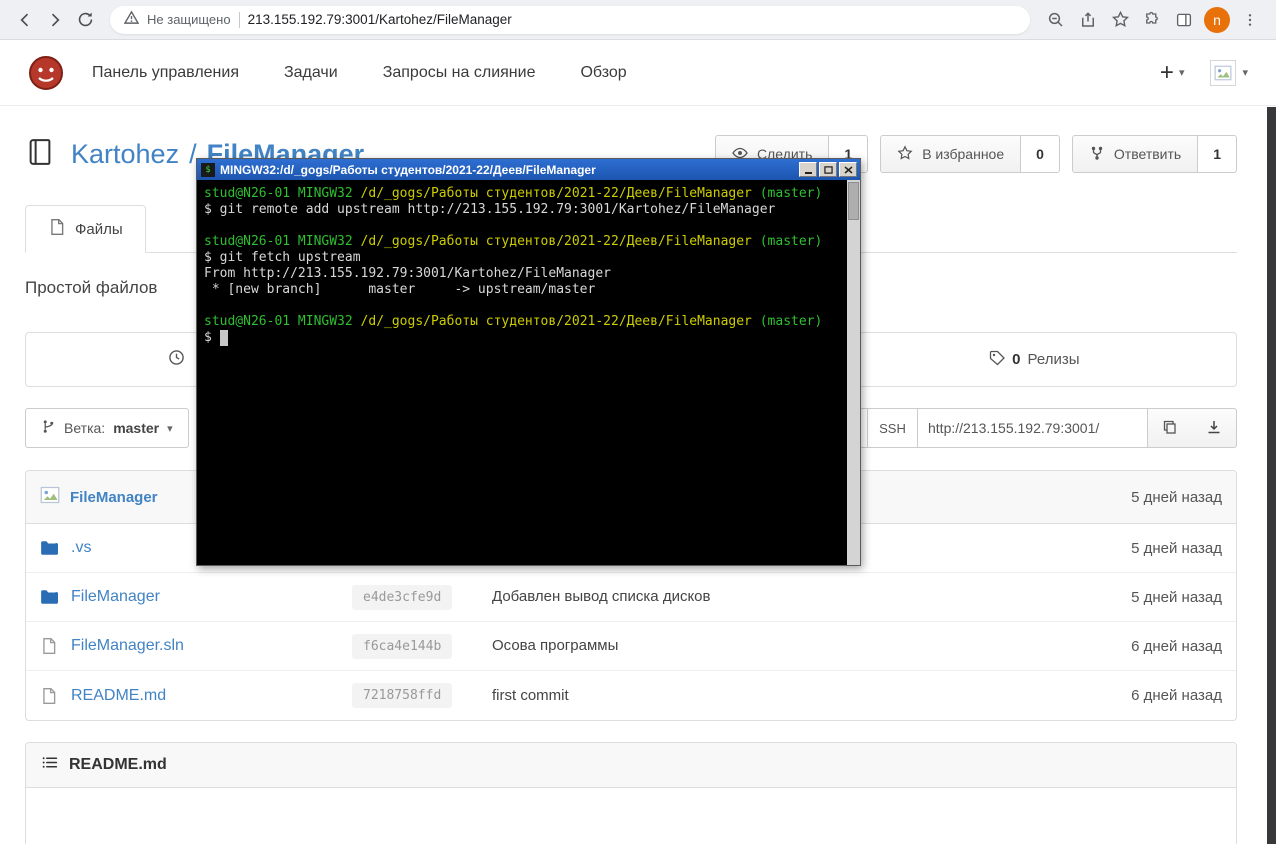 This screenshot has width=1276, height=844. Describe the element at coordinates (115, 597) in the screenshot. I see `file-link: FileManager` at that location.